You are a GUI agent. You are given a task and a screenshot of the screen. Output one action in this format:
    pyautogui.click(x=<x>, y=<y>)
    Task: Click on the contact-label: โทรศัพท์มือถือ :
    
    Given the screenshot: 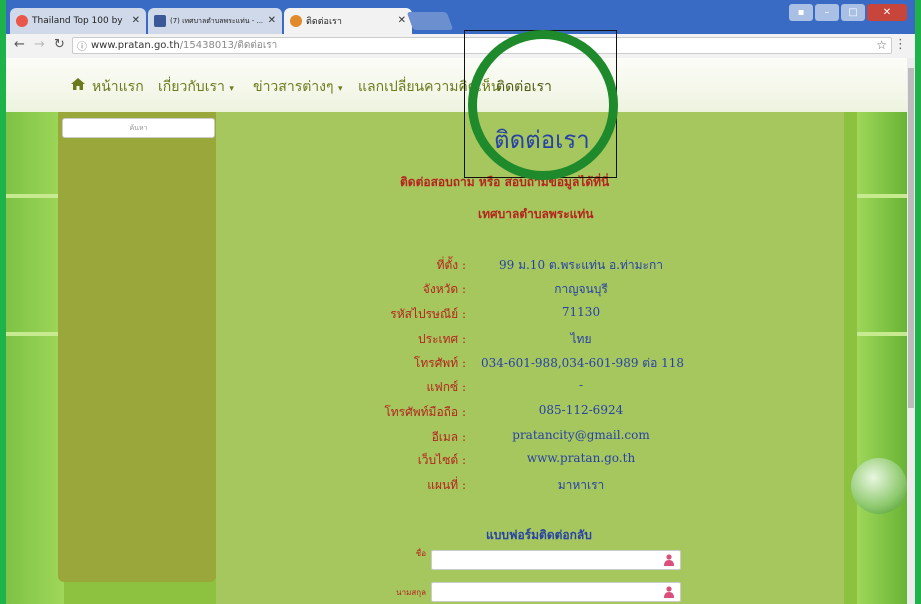 What is the action you would take?
    pyautogui.click(x=425, y=412)
    